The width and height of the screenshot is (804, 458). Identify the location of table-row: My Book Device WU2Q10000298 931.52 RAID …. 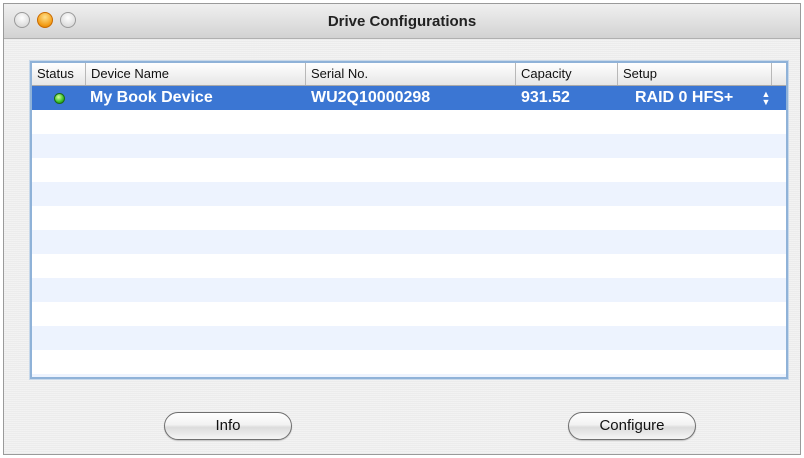
(409, 98).